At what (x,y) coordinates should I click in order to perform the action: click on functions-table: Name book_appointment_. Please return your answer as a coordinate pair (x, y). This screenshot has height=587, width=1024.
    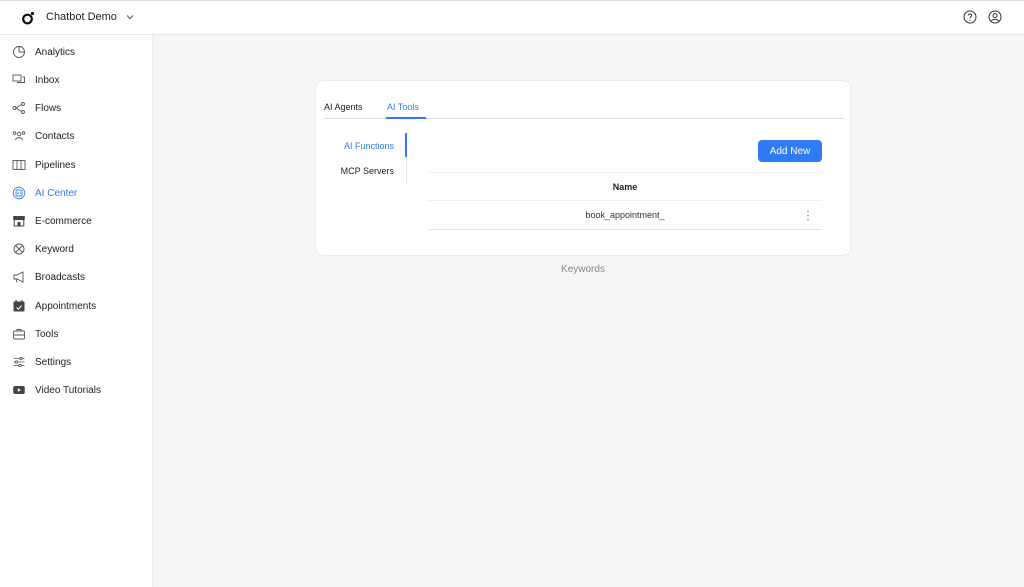
    Looking at the image, I should click on (625, 201).